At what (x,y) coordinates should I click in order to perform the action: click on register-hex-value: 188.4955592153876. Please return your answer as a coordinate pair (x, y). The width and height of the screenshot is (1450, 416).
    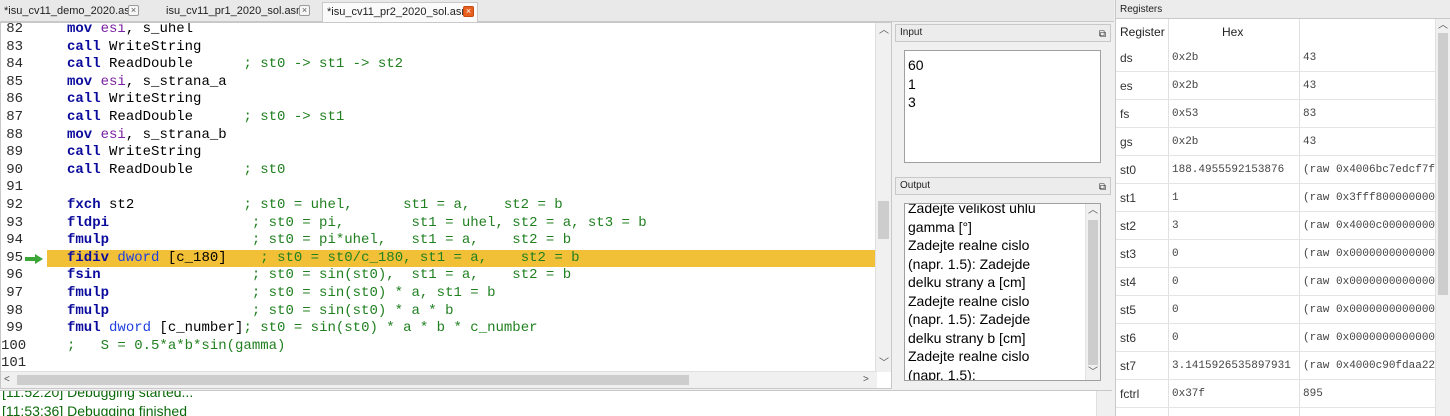
    Looking at the image, I should click on (1228, 170).